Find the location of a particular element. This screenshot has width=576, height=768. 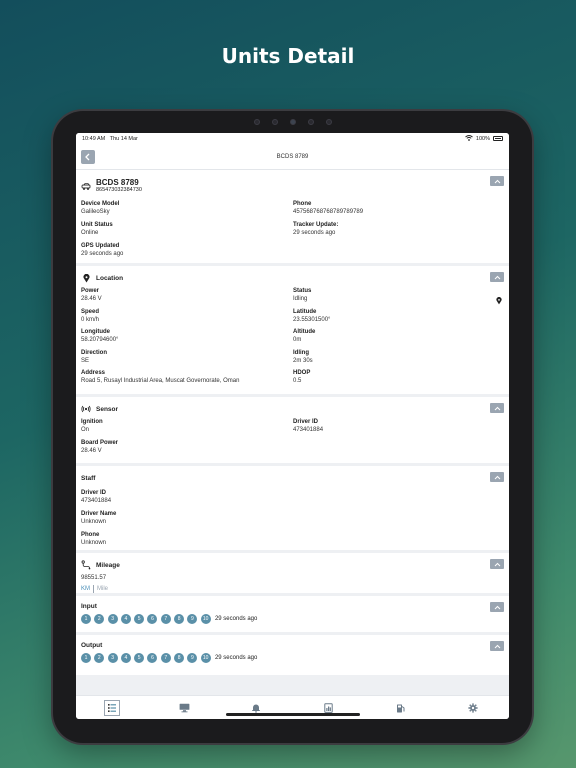

input-channel: 5 is located at coordinates (139, 619).